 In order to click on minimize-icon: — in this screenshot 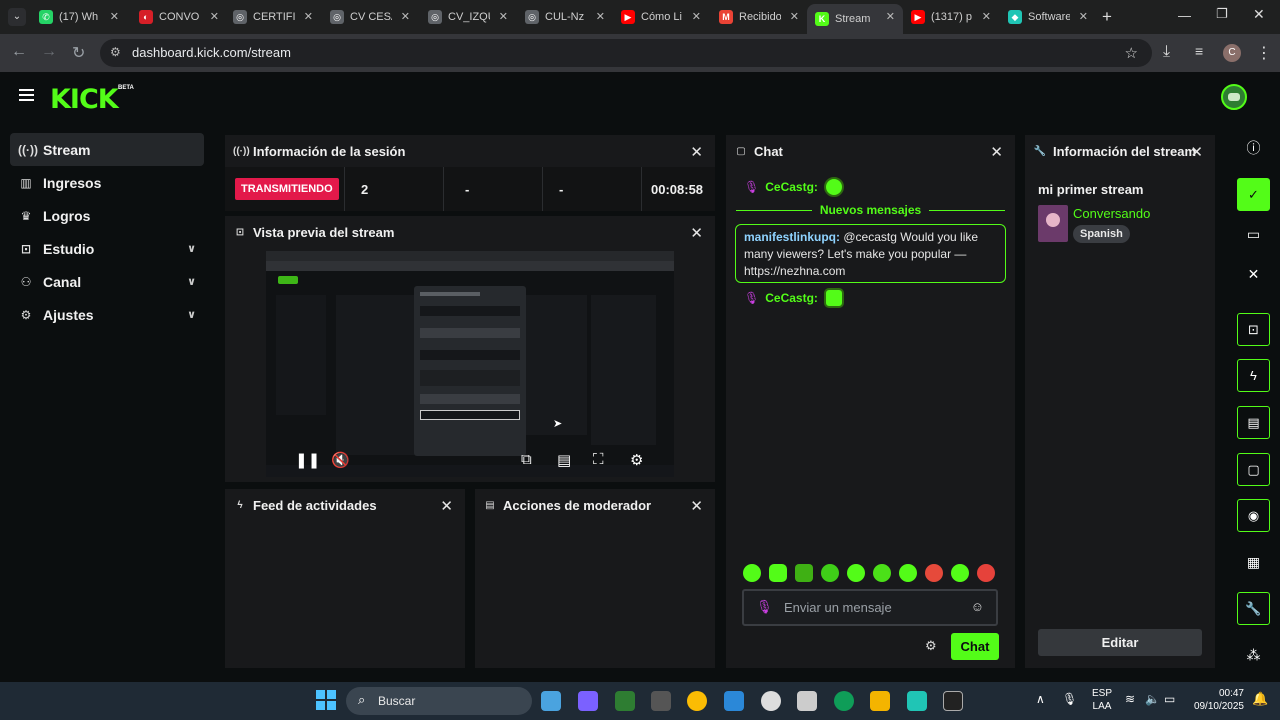, I will do `click(1184, 15)`.